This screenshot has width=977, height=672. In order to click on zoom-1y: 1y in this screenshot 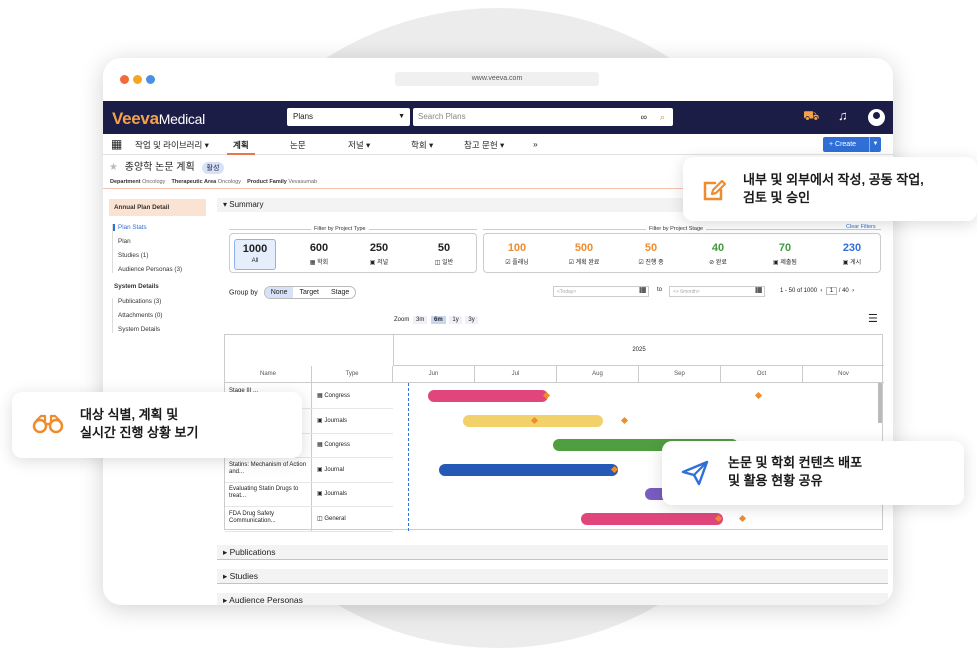, I will do `click(455, 320)`.